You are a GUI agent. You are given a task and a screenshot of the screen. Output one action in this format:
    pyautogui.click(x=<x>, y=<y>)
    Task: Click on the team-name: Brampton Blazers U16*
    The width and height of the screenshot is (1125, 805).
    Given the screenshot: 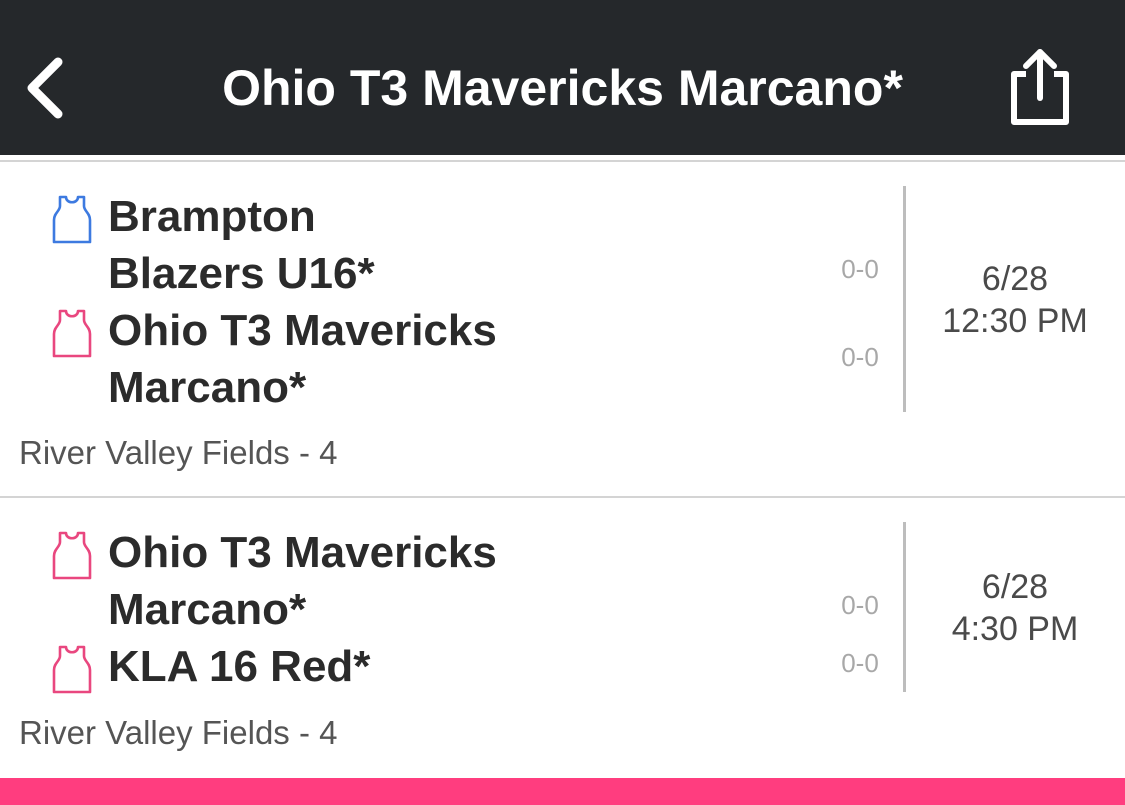 What is the action you would take?
    pyautogui.click(x=368, y=245)
    